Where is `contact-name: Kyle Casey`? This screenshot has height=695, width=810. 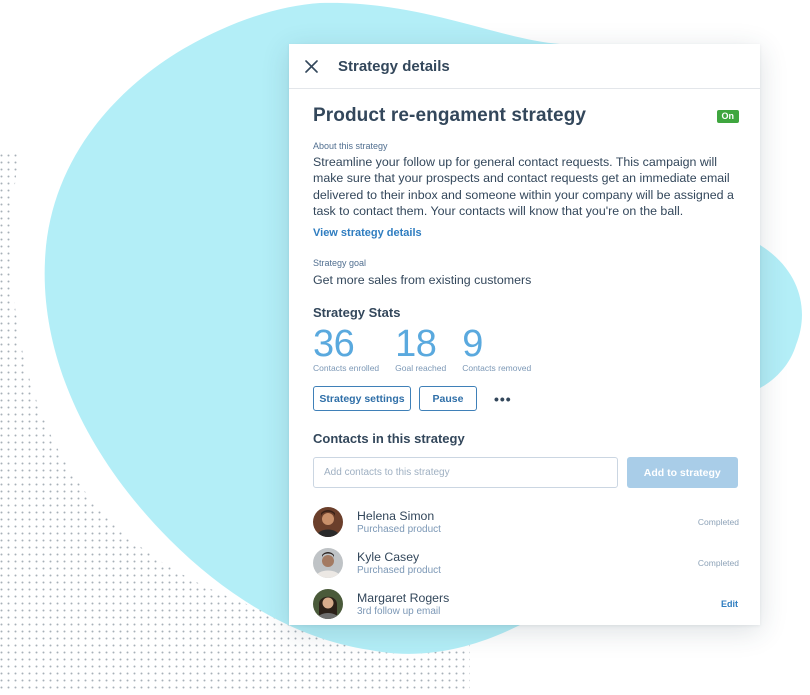
contact-name: Kyle Casey is located at coordinates (388, 556).